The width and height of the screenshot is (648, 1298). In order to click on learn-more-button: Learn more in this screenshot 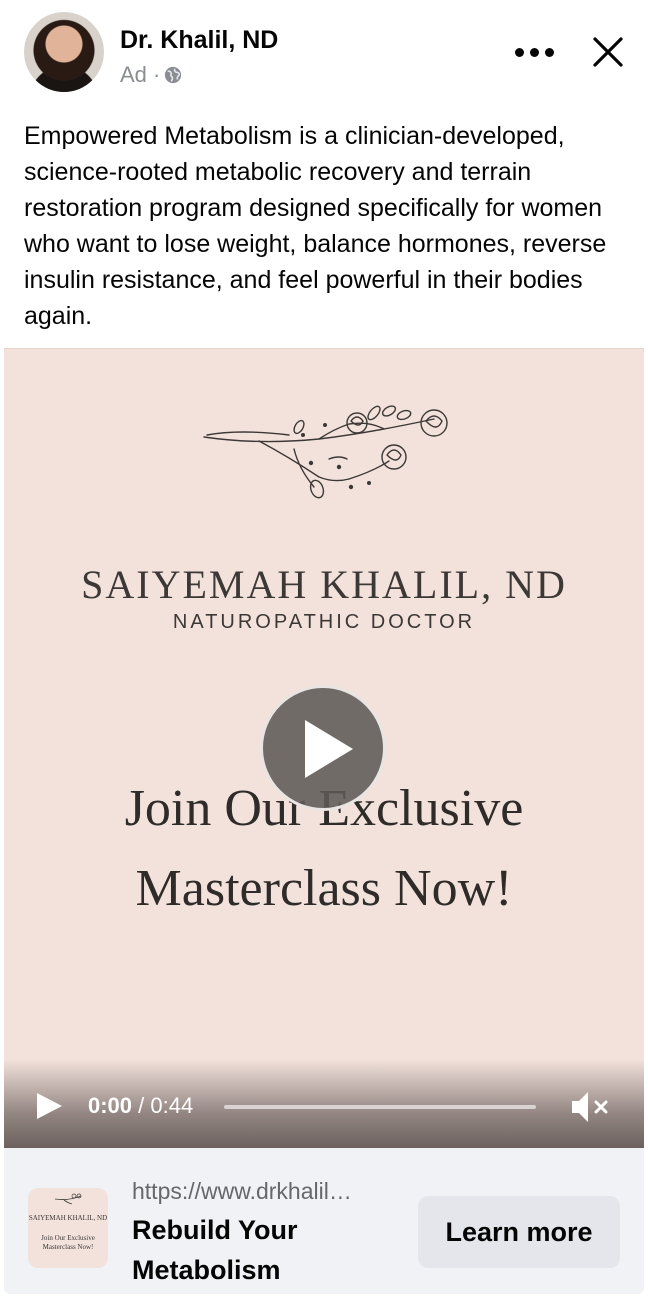, I will do `click(519, 1232)`.